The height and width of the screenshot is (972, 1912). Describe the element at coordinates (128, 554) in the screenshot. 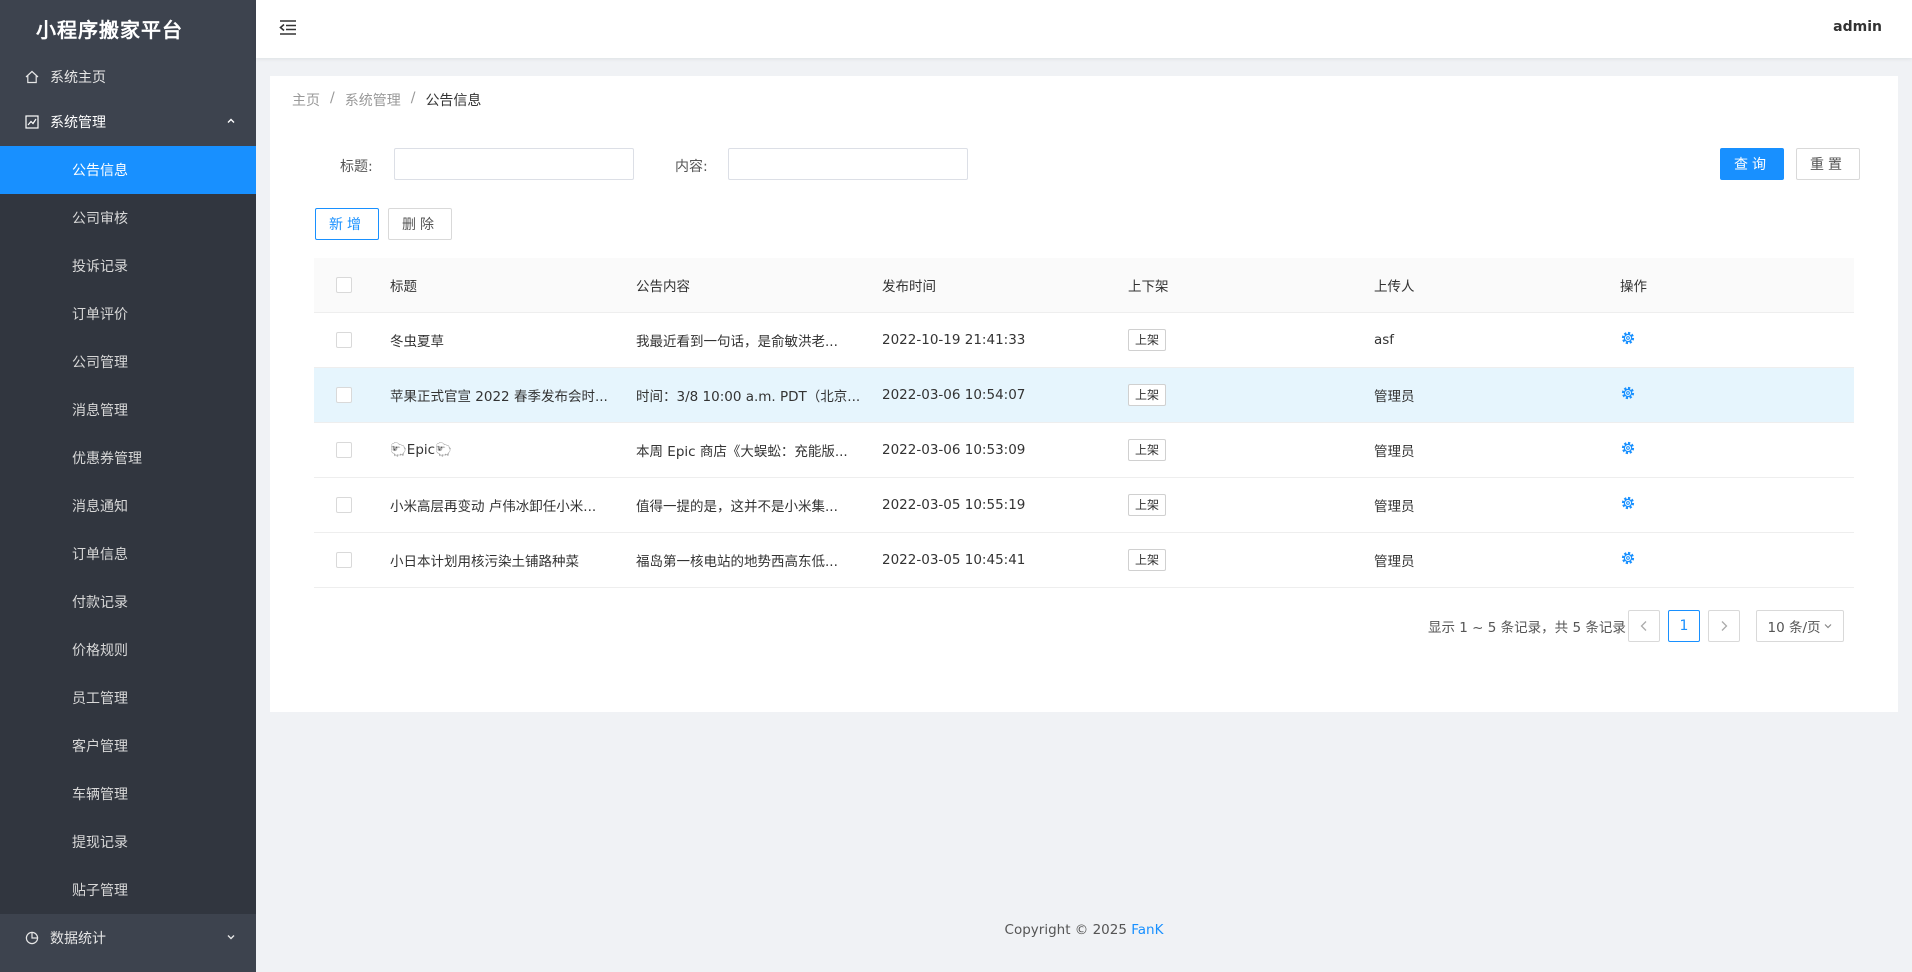

I see `sidebar-item-orders: 订单信息` at that location.